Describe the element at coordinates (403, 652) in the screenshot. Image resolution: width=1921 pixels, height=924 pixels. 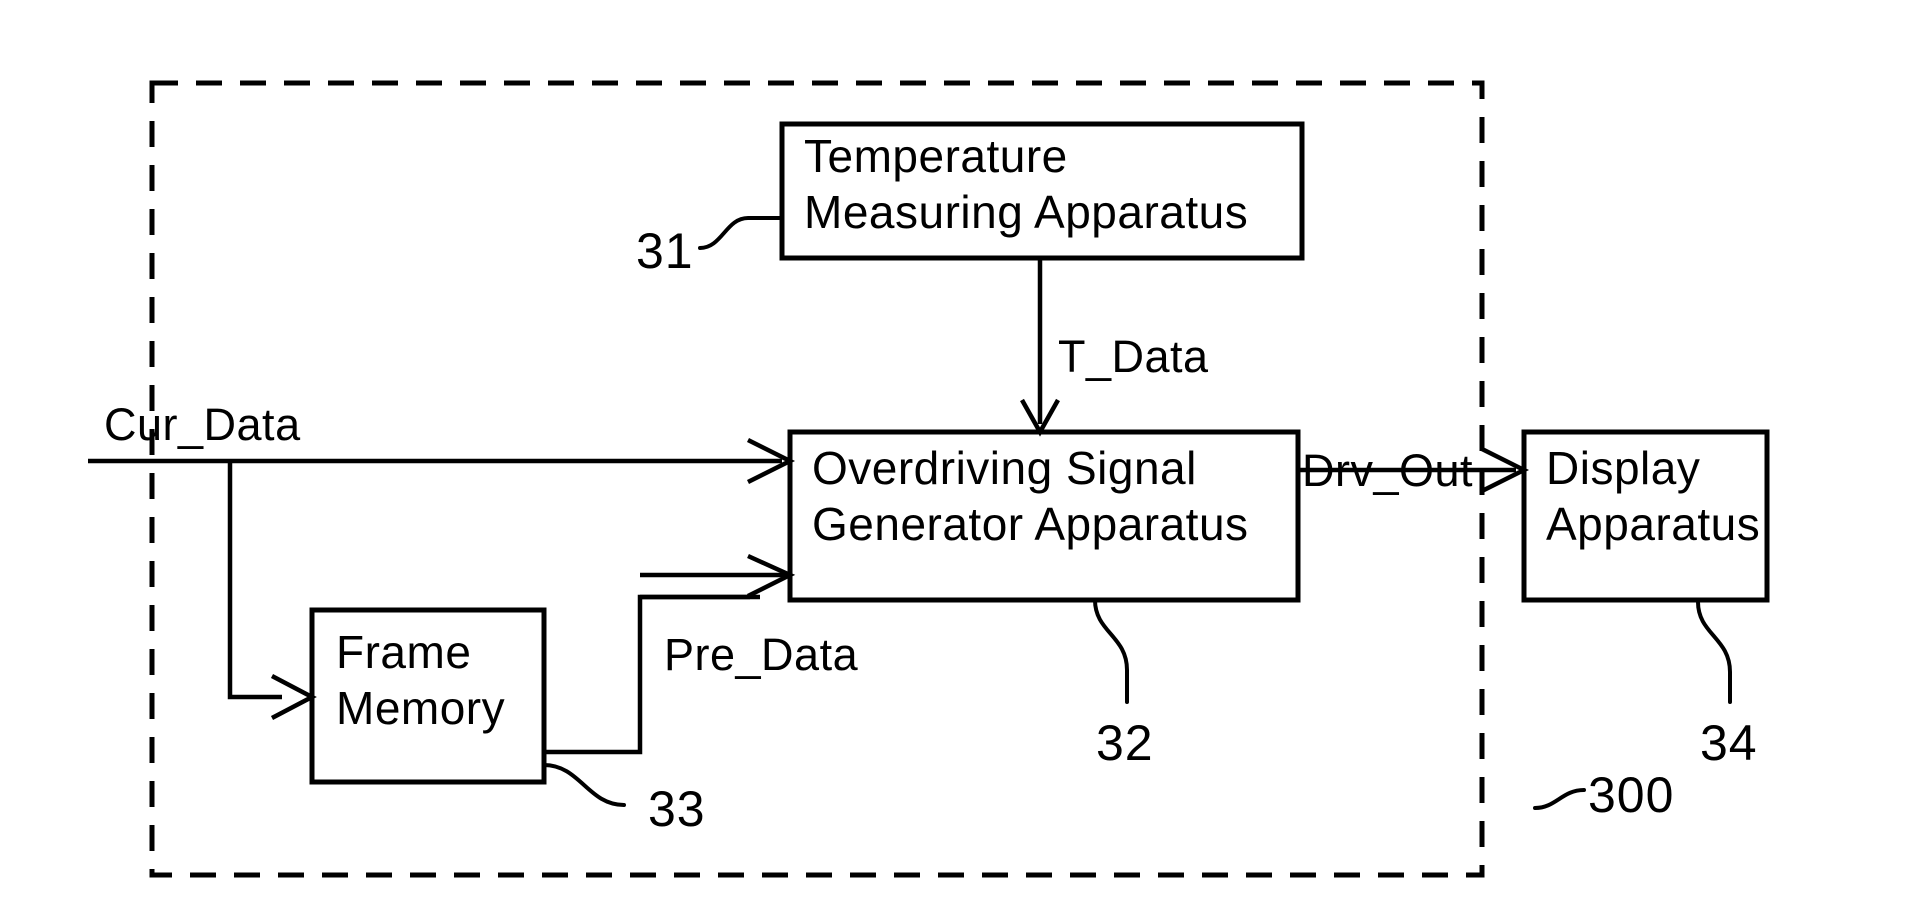
I see `block-label-frame-memory-line-1: Frame` at that location.